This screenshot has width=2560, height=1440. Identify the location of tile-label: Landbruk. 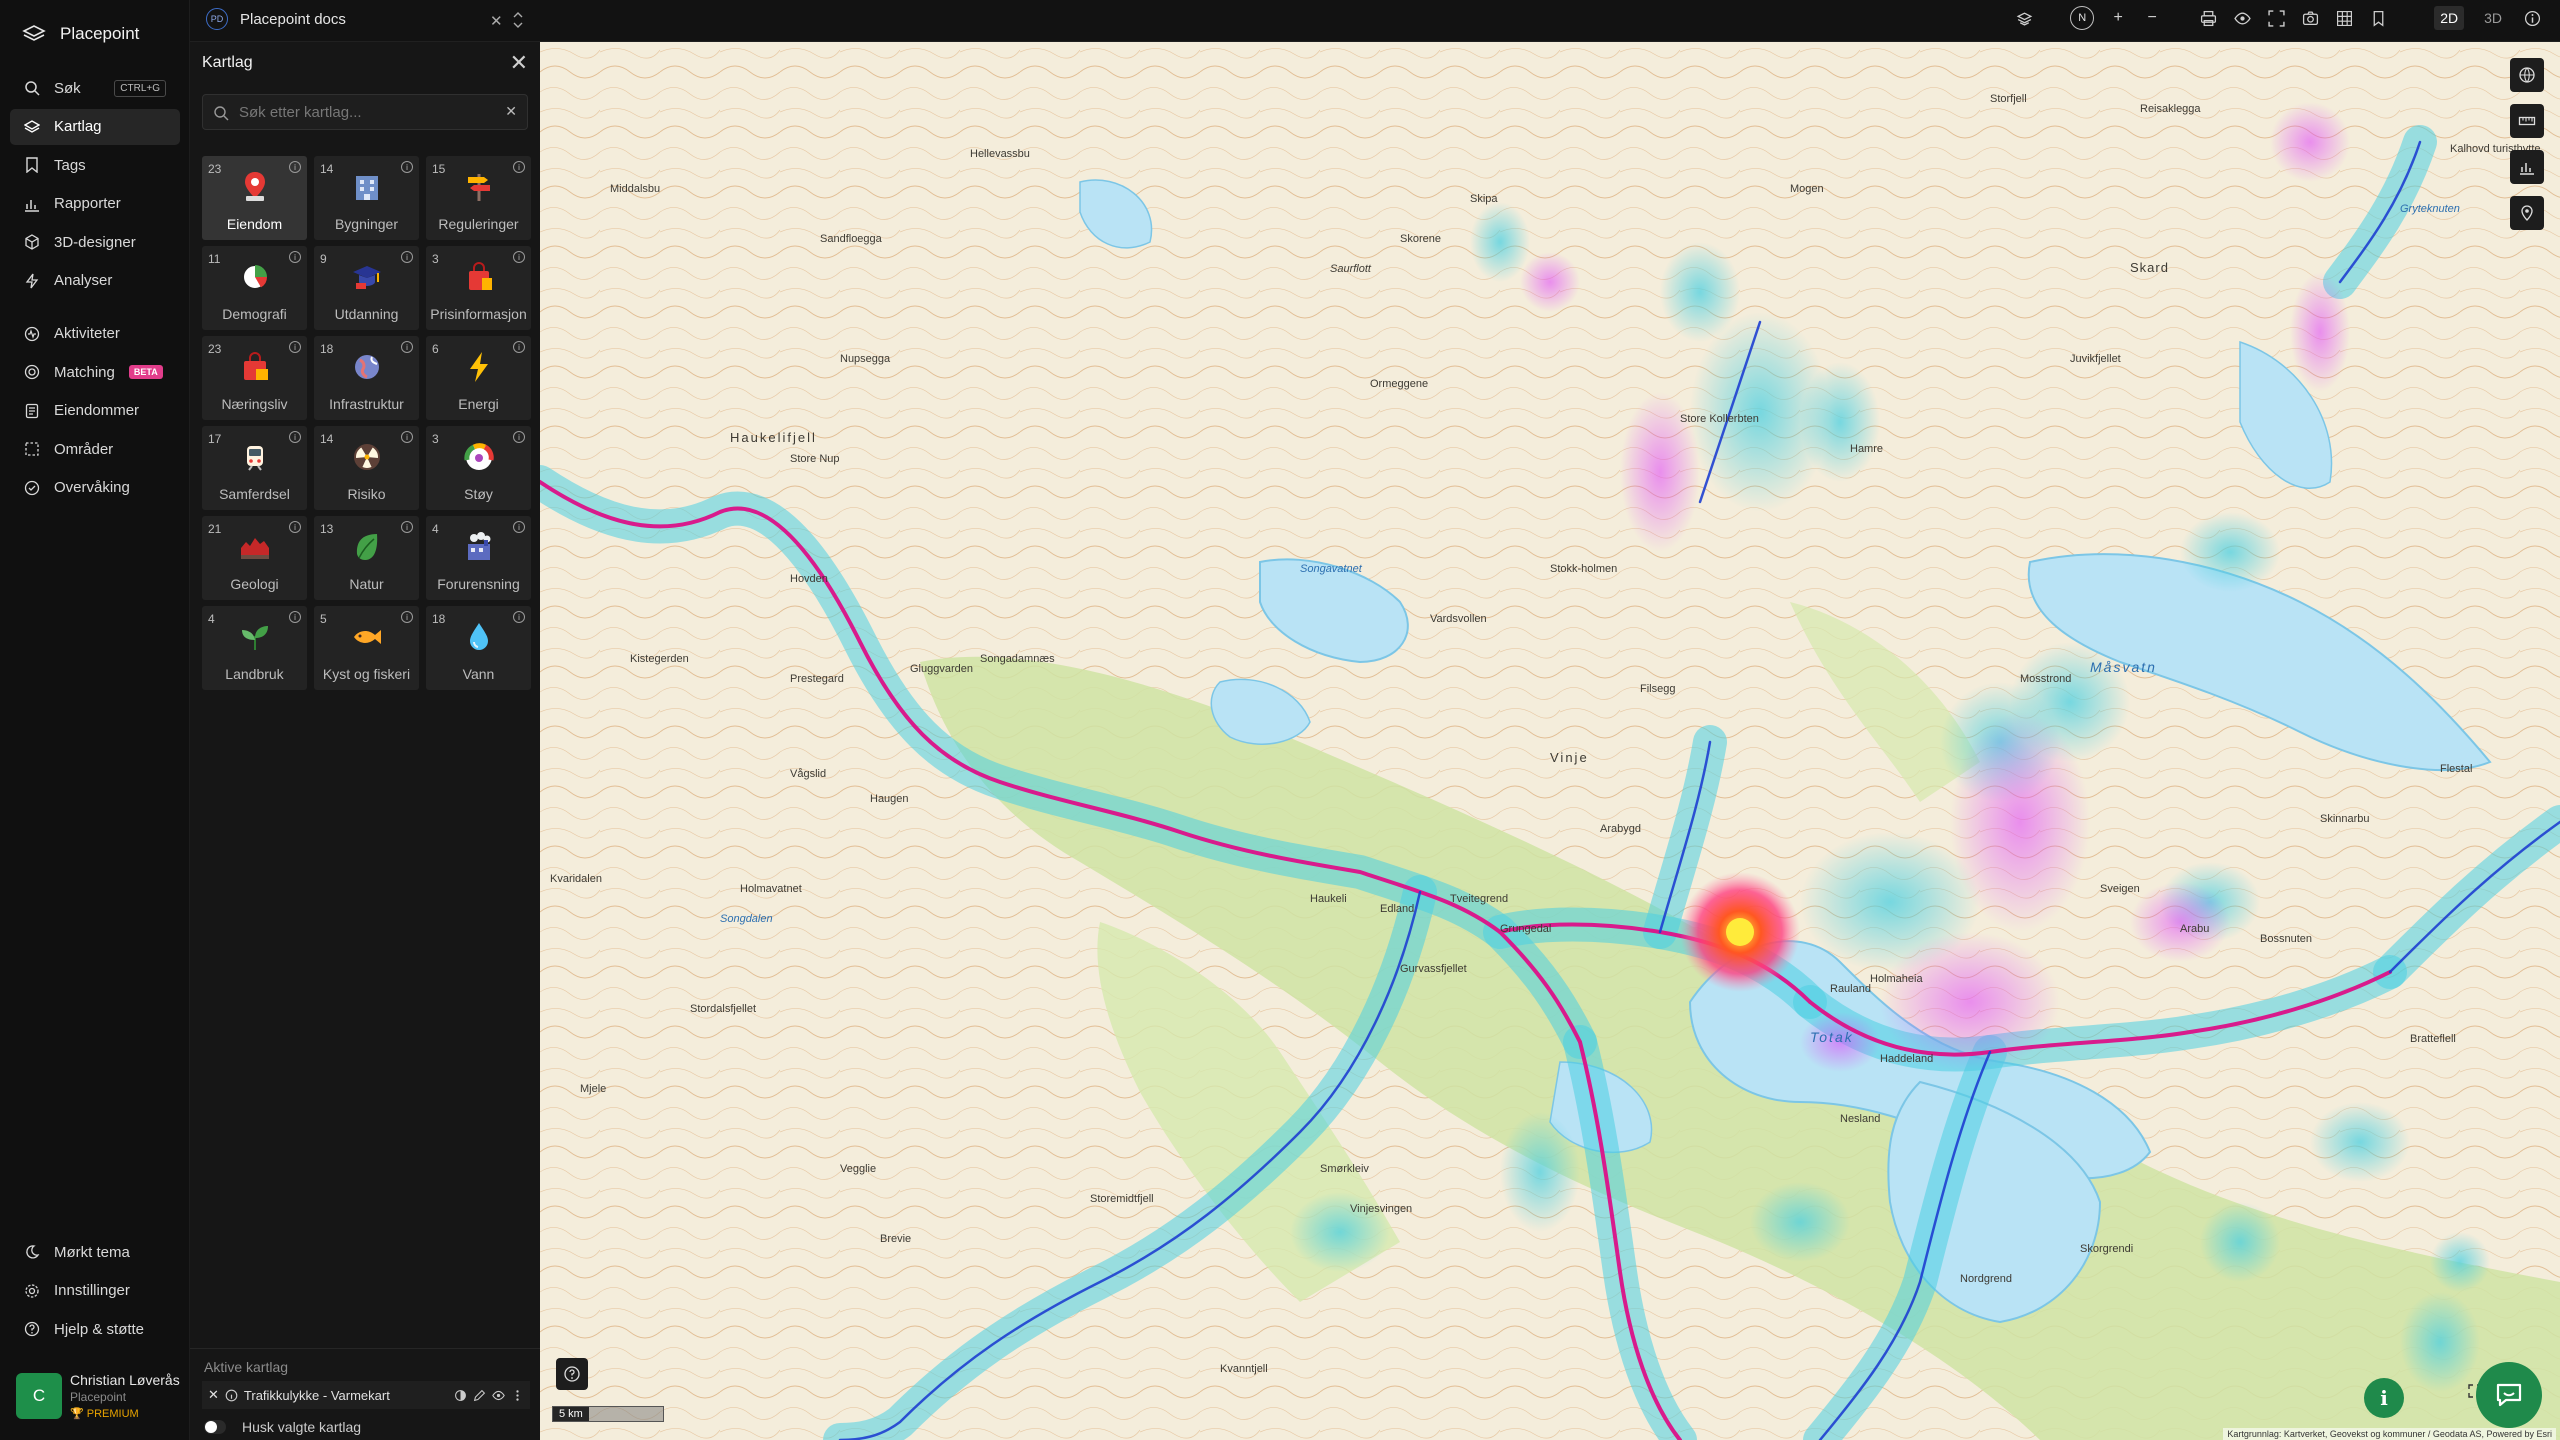
(254, 674).